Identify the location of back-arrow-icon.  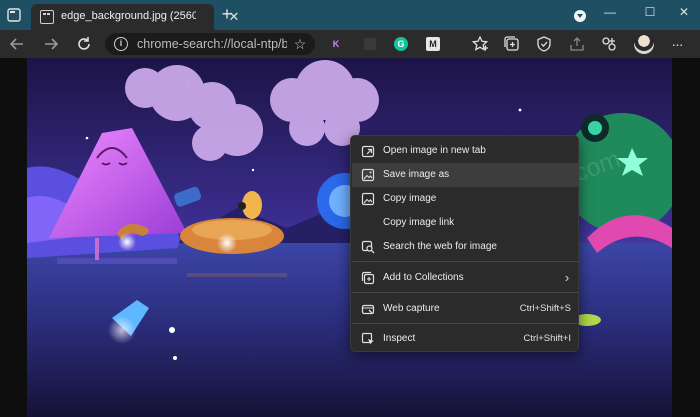
(17, 44).